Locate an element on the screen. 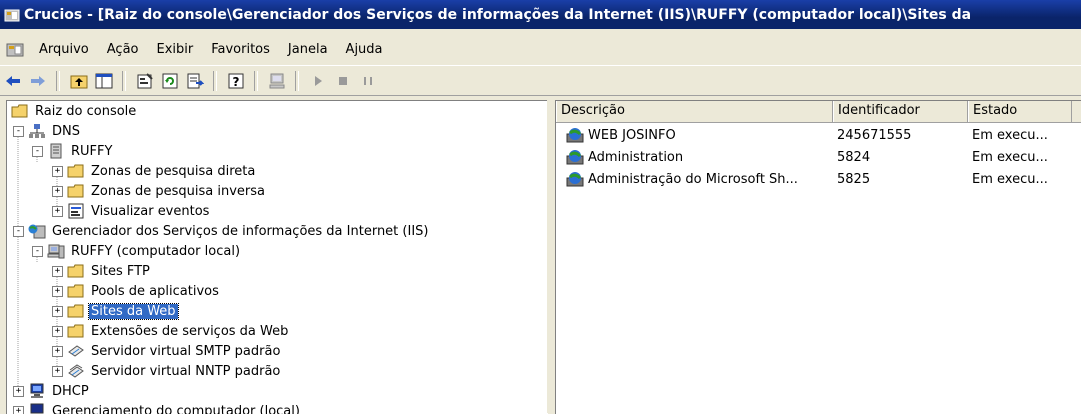 The width and height of the screenshot is (1081, 414). play-icon is located at coordinates (318, 81).